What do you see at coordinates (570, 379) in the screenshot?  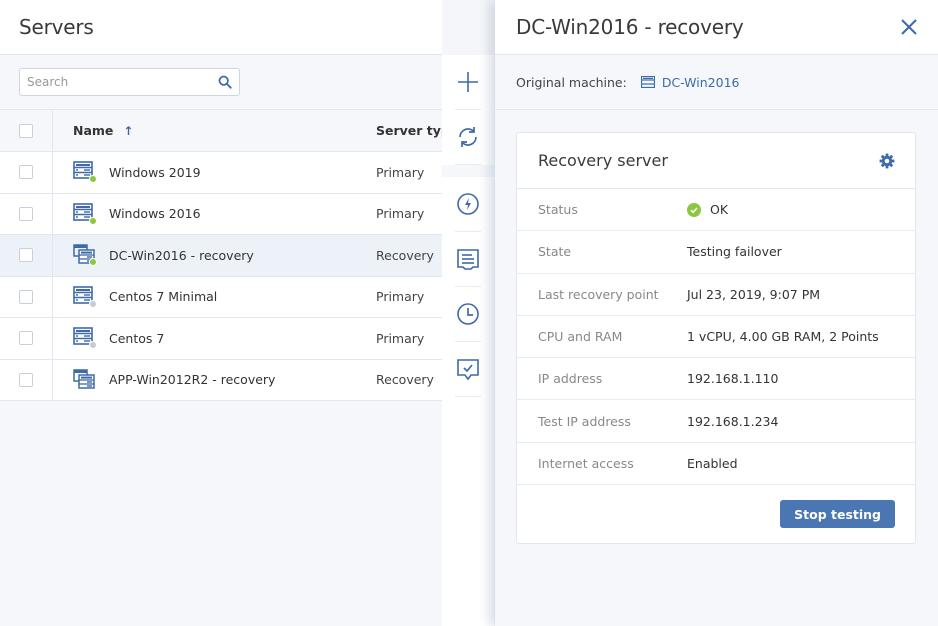 I see `property-label: IP address` at bounding box center [570, 379].